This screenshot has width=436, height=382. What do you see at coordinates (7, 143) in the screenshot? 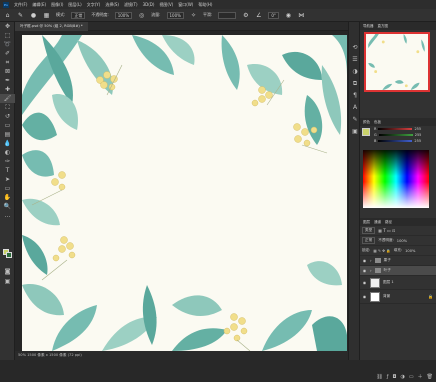
I see `blur-icon: 💧` at bounding box center [7, 143].